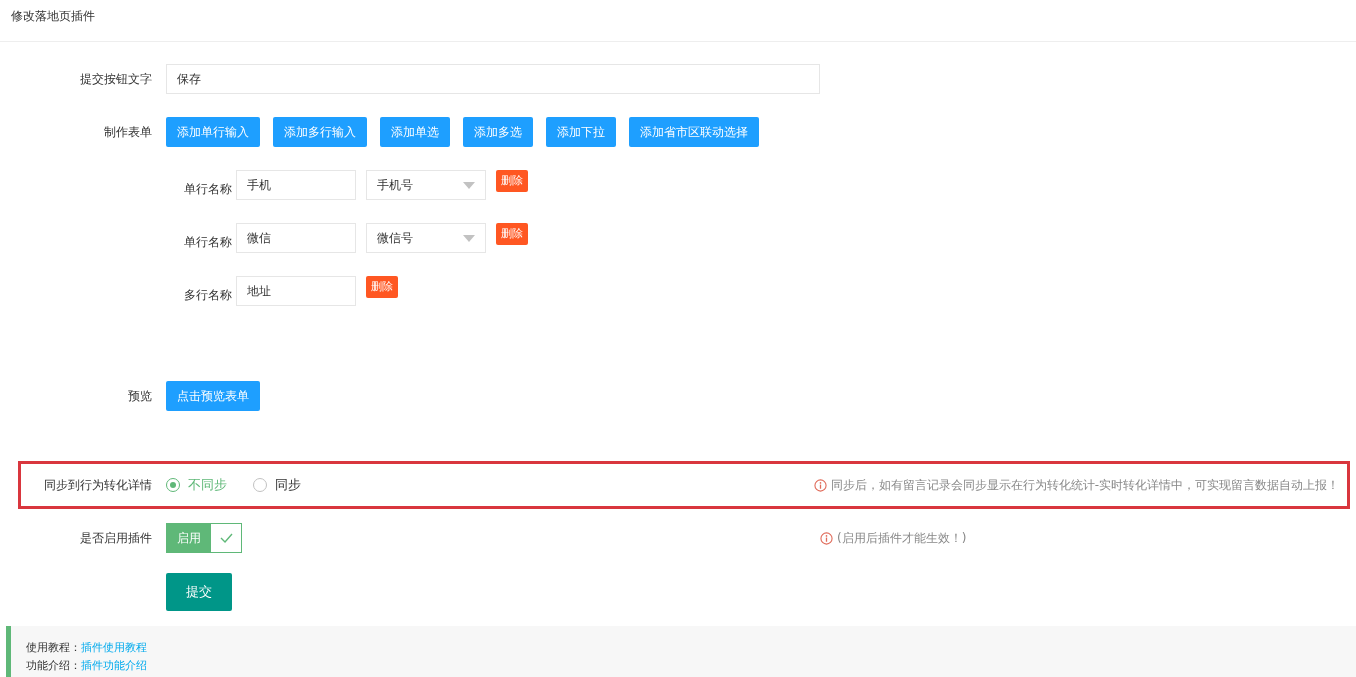  Describe the element at coordinates (581, 132) in the screenshot. I see `add-field-button: 添加下拉` at that location.